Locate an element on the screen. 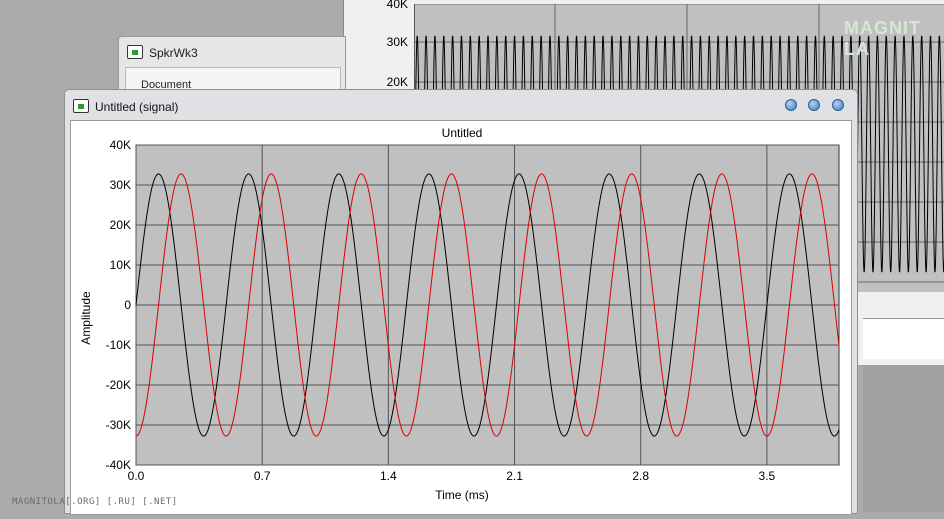 This screenshot has width=944, height=519. y-tick-label: 20K is located at coordinates (120, 225).